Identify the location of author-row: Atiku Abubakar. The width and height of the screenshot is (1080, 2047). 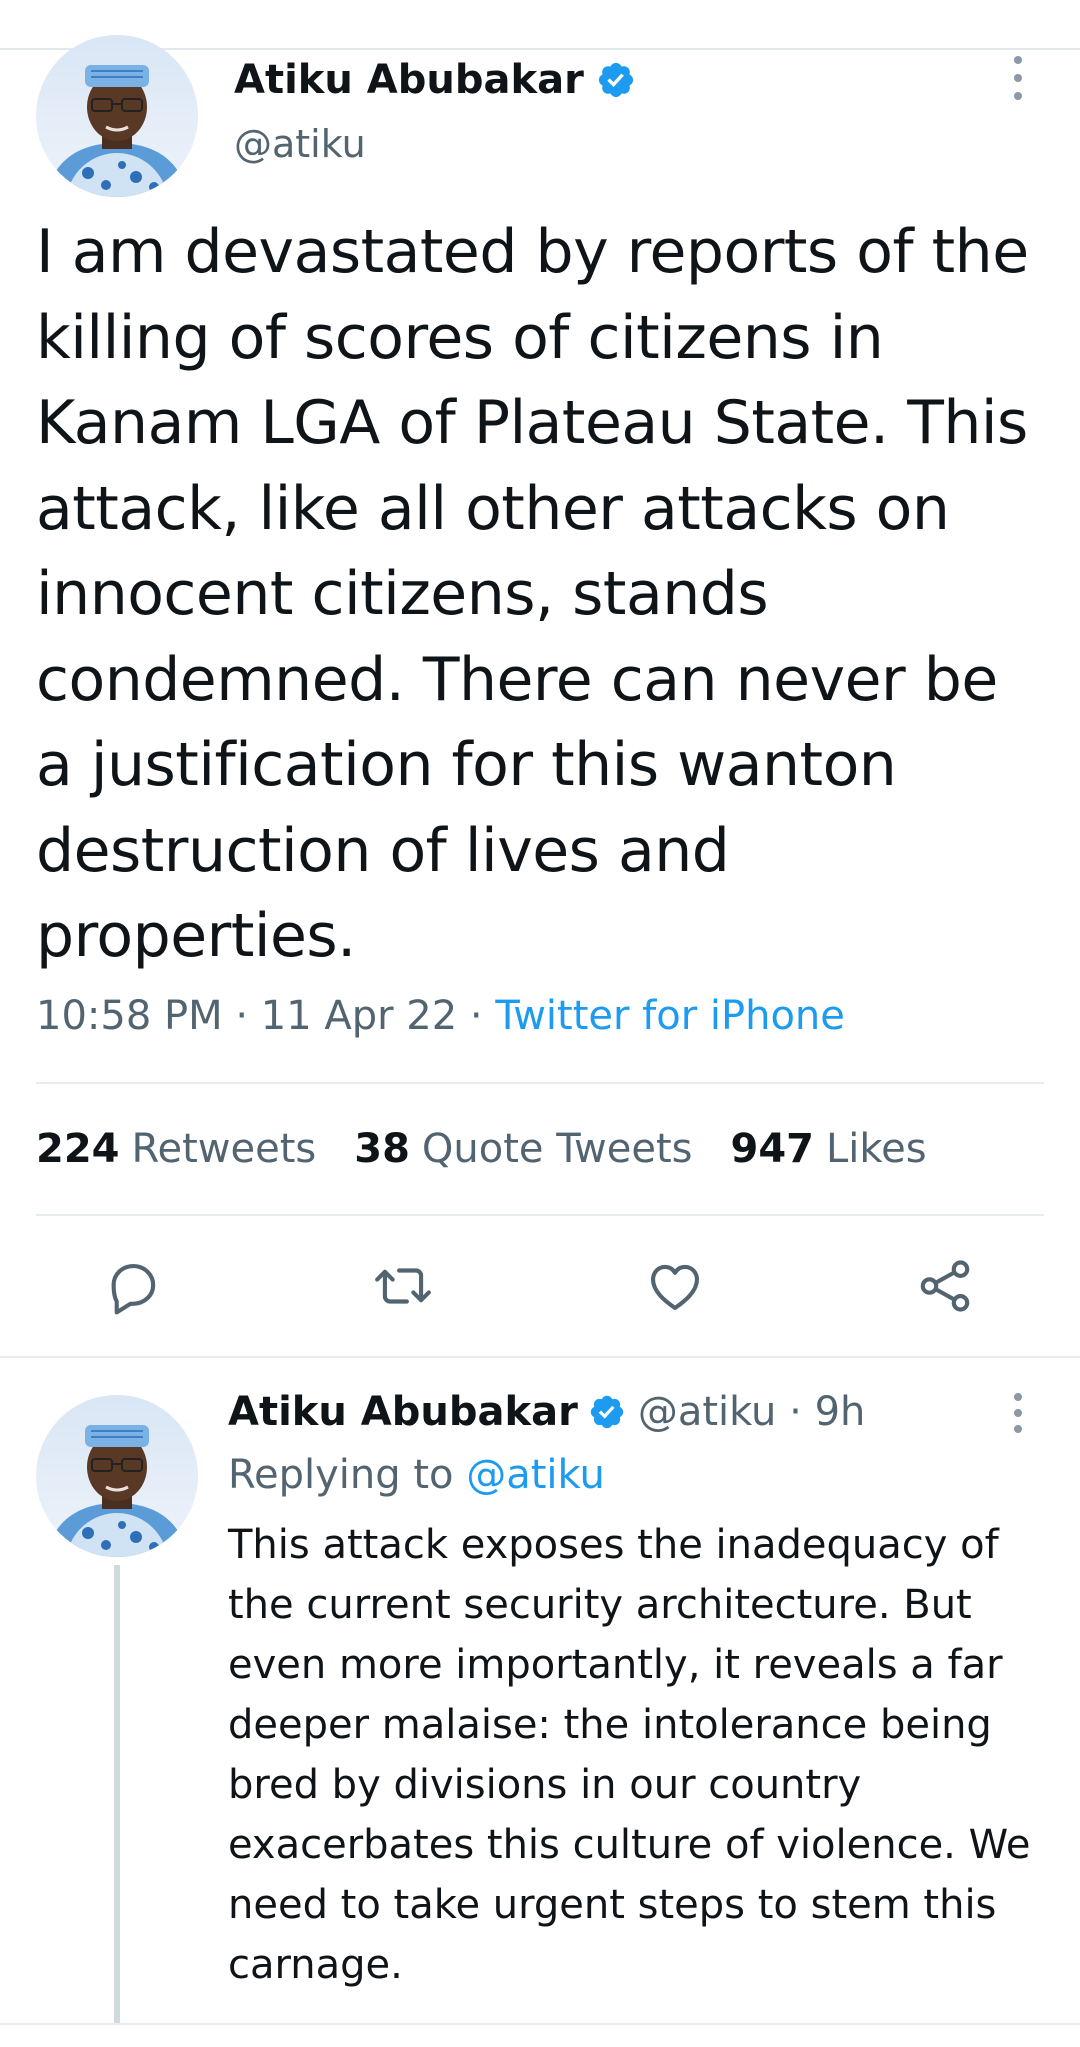
(435, 80).